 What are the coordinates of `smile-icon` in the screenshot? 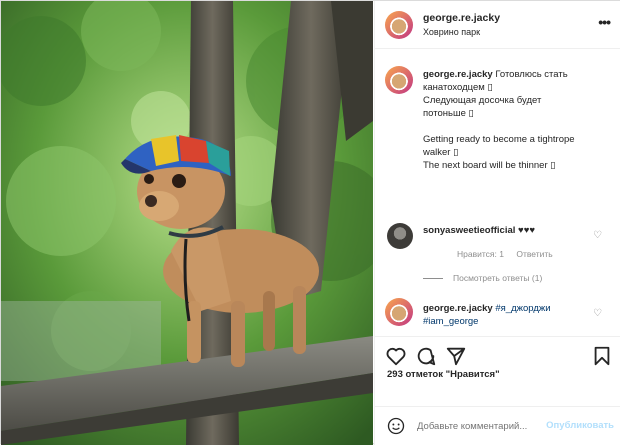 It's located at (396, 426).